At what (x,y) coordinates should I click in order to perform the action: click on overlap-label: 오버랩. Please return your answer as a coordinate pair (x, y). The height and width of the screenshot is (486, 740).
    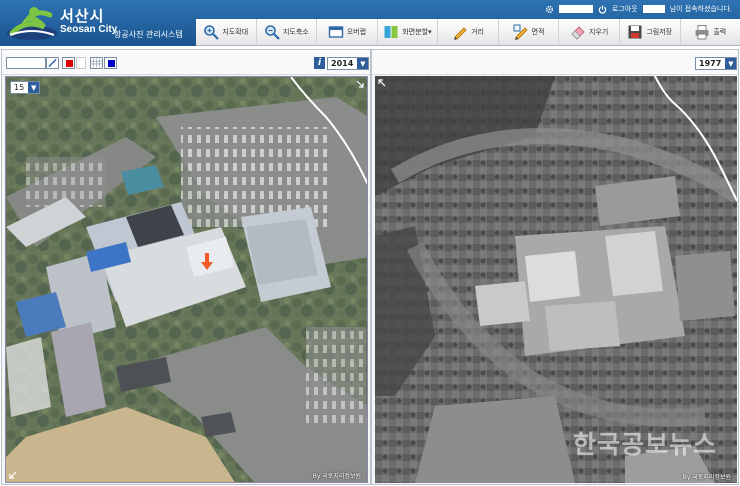
    Looking at the image, I should click on (356, 32).